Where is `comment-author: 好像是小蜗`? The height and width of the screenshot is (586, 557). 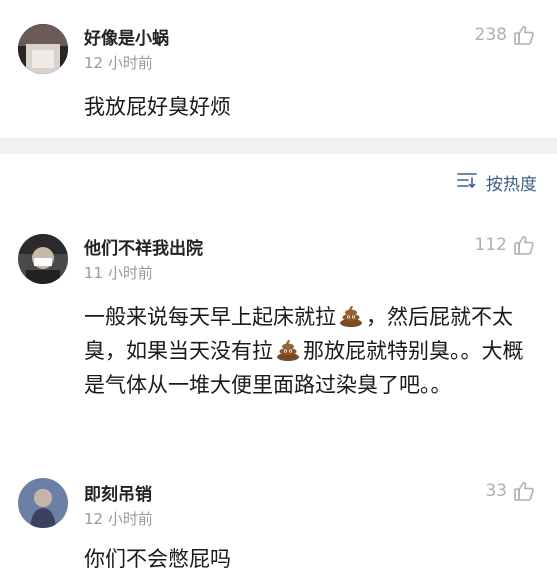 comment-author: 好像是小蜗 is located at coordinates (126, 36).